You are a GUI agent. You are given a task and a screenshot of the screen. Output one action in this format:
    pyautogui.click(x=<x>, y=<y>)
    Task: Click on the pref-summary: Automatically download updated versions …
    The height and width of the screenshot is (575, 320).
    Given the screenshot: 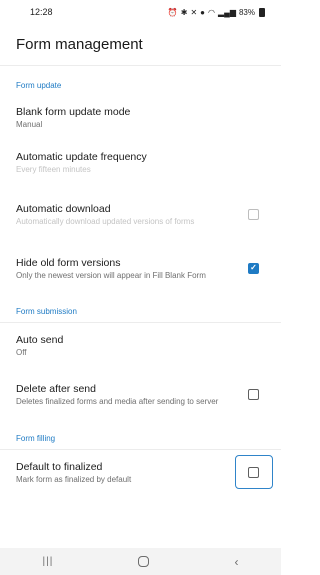 What is the action you would take?
    pyautogui.click(x=105, y=221)
    